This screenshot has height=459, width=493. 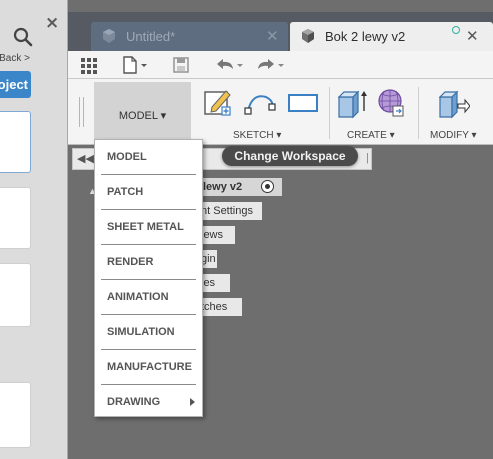 I want to click on data-panel: × Back > oject, so click(x=34, y=229).